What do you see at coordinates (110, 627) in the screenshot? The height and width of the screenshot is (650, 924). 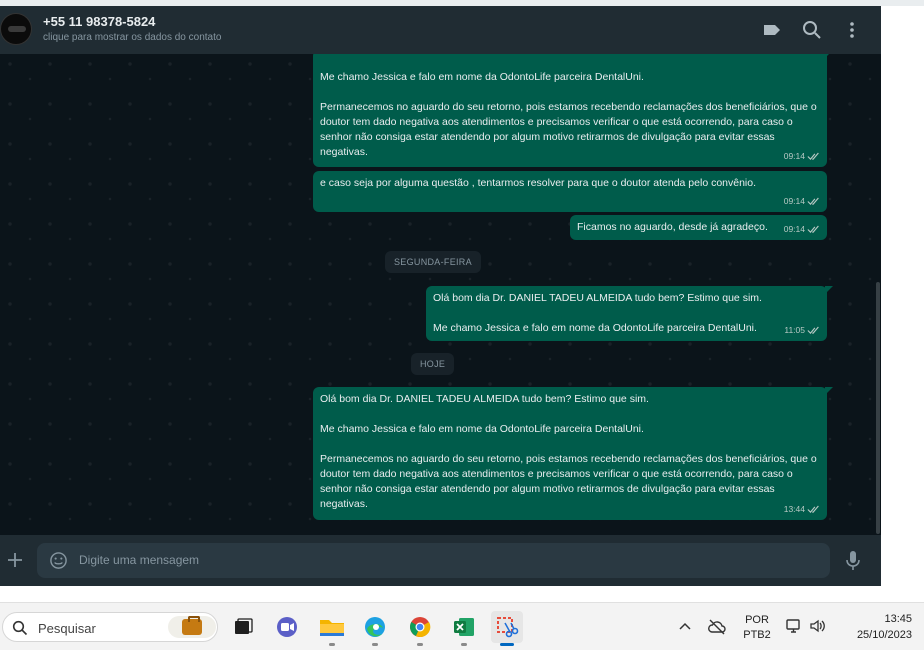 I see `taskbar-search: Pesquisar` at bounding box center [110, 627].